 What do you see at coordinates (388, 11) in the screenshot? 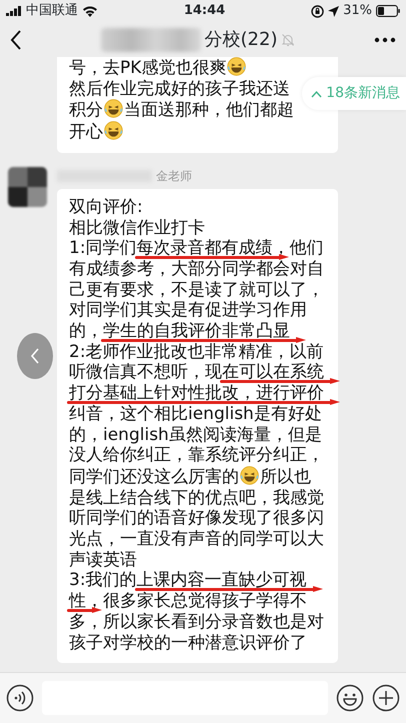
I see `battery-icon` at bounding box center [388, 11].